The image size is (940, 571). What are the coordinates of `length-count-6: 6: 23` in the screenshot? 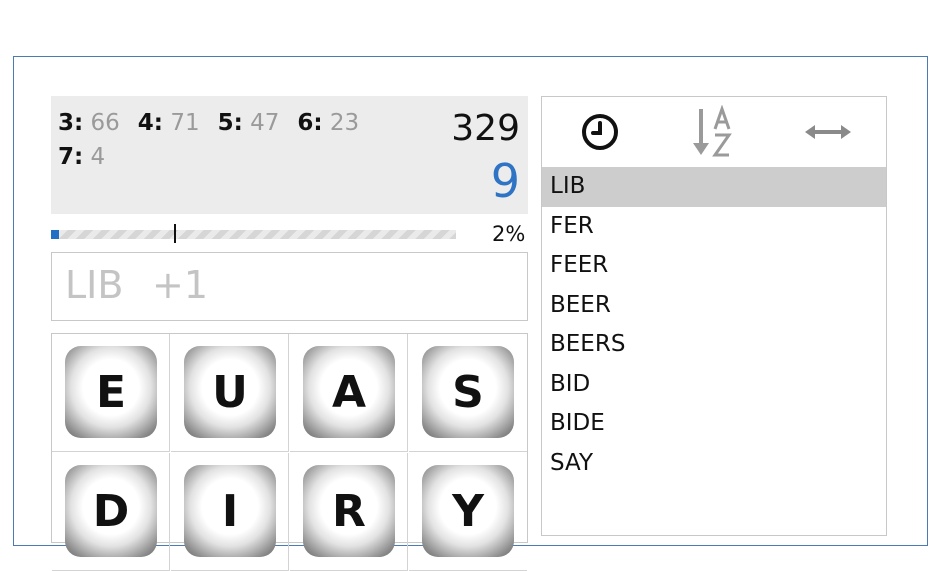 It's located at (328, 123).